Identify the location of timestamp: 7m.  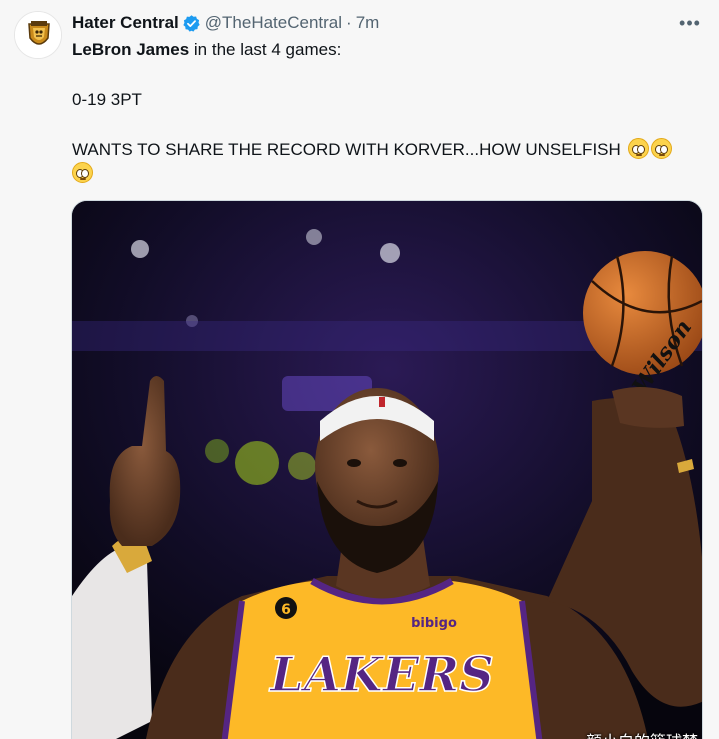
(368, 23).